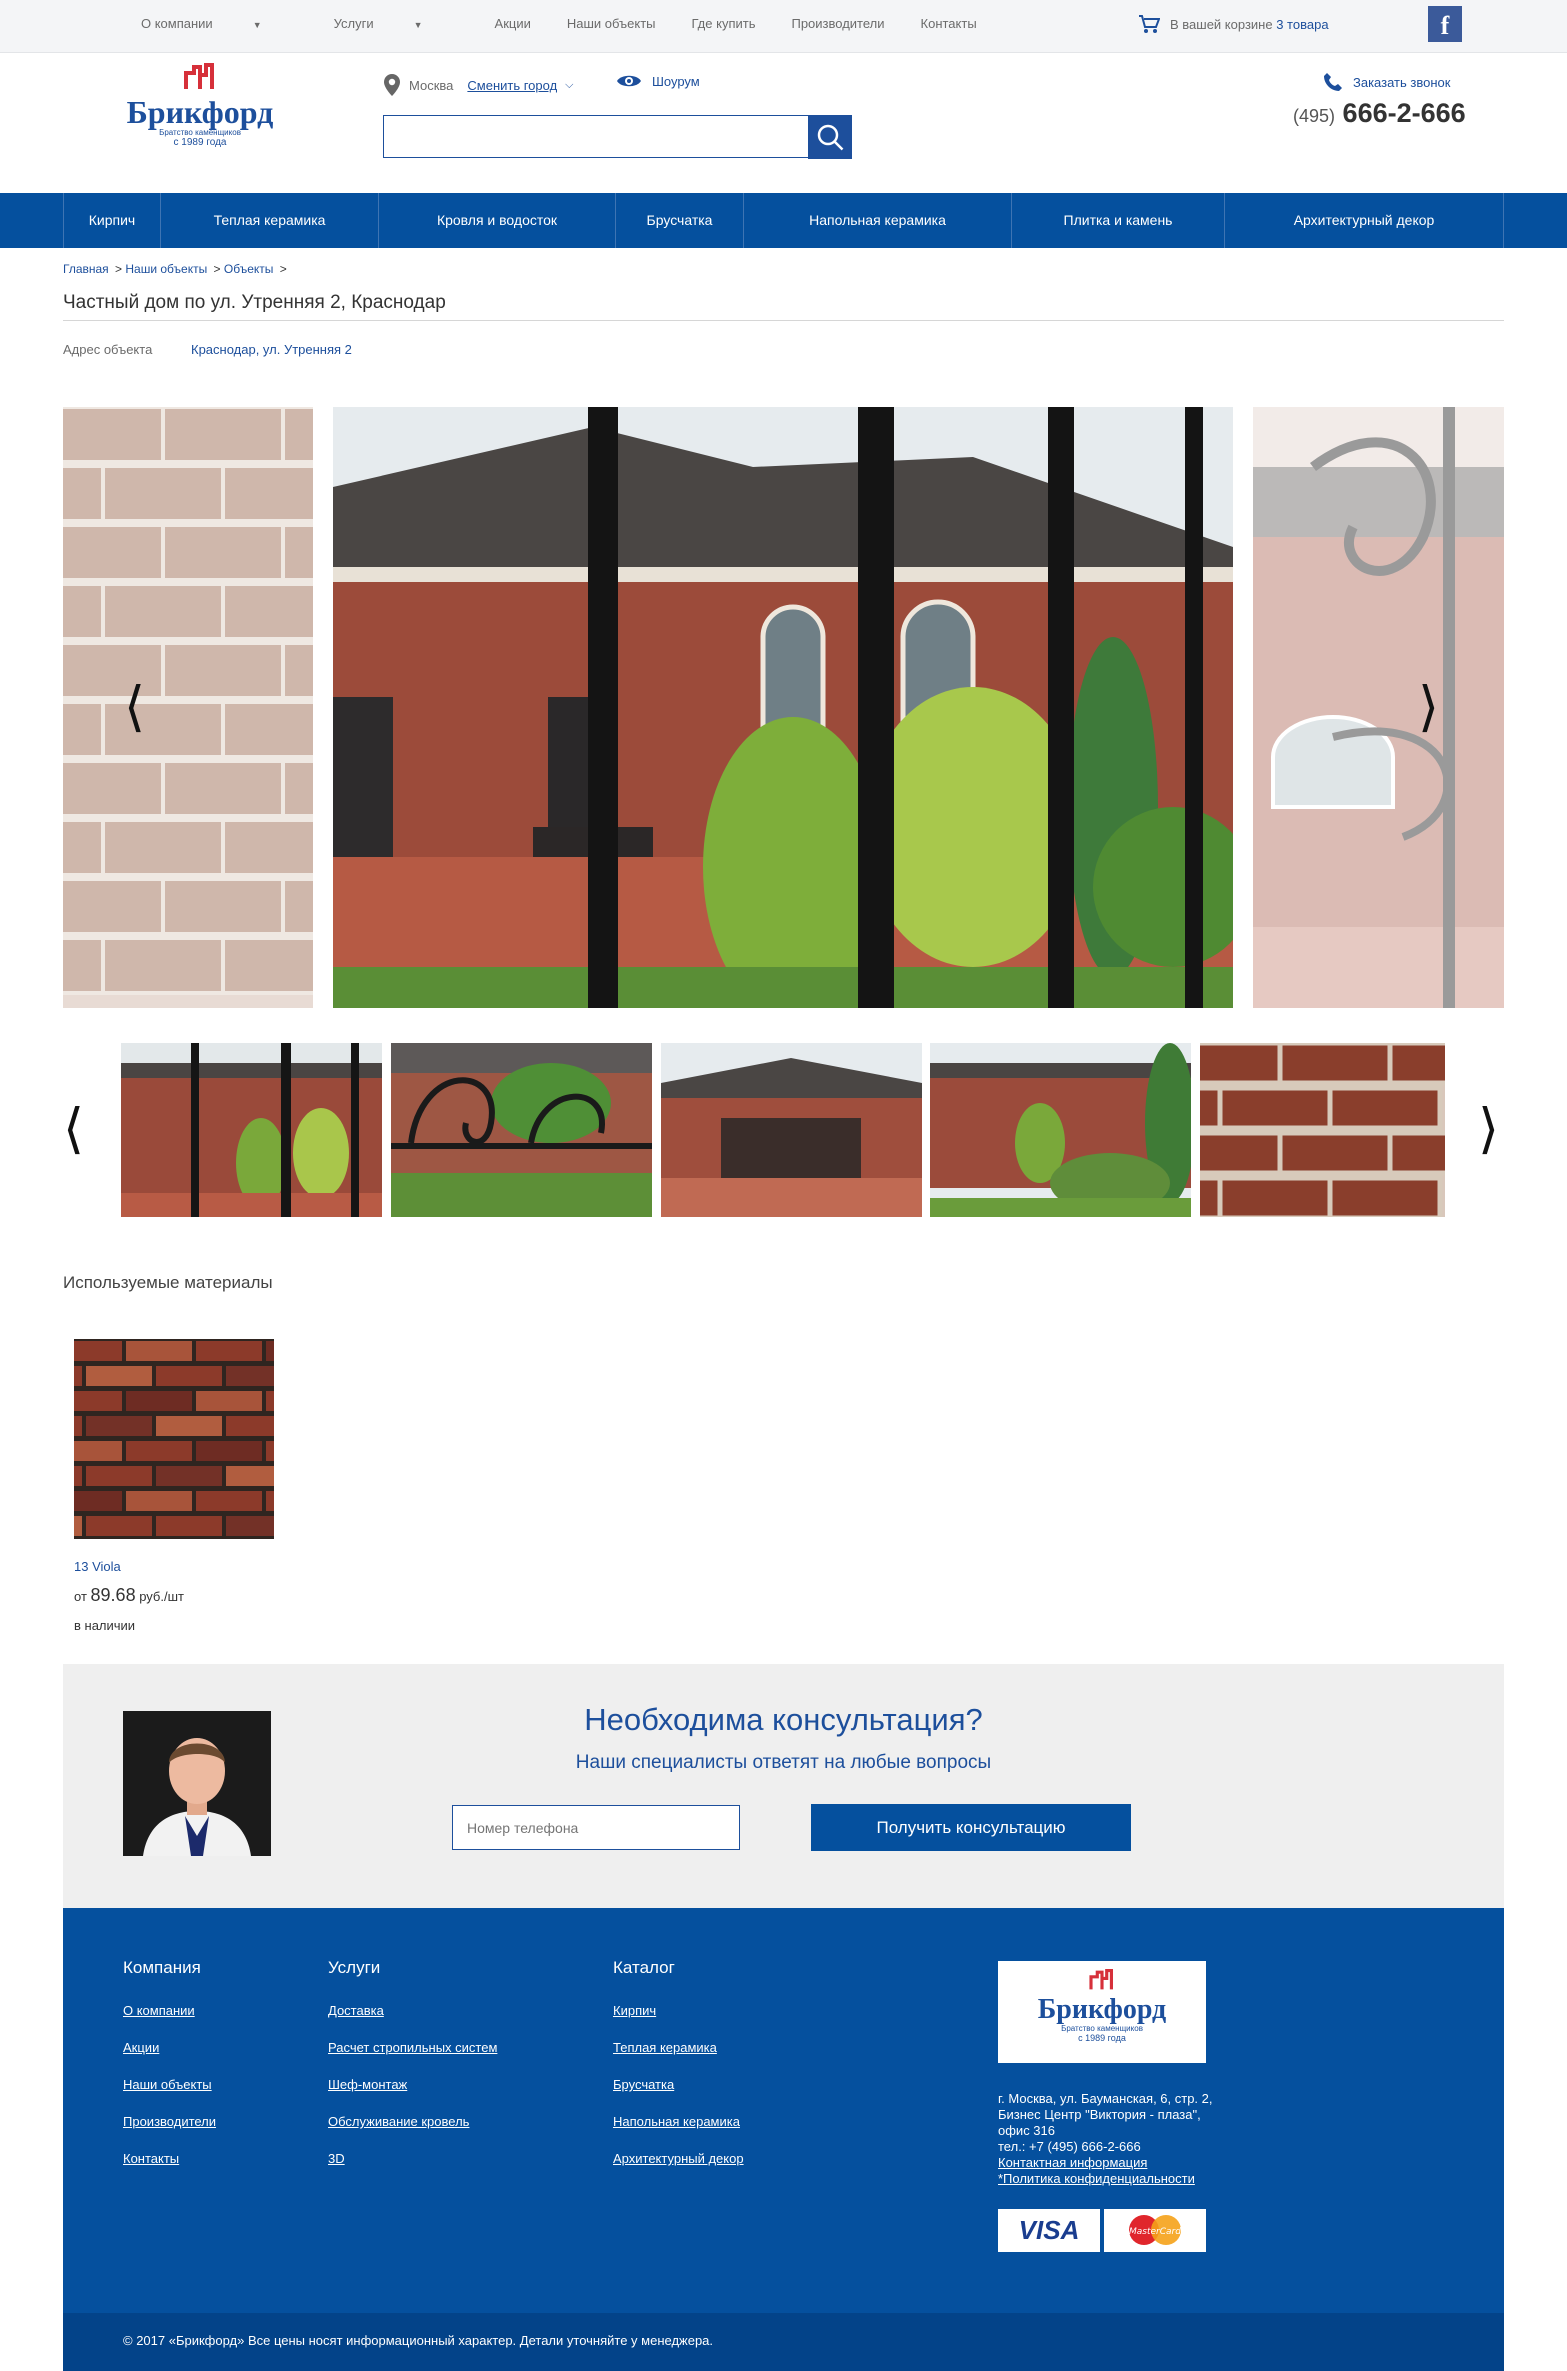  What do you see at coordinates (105, 1625) in the screenshot?
I see `material-stock-status: в наличии` at bounding box center [105, 1625].